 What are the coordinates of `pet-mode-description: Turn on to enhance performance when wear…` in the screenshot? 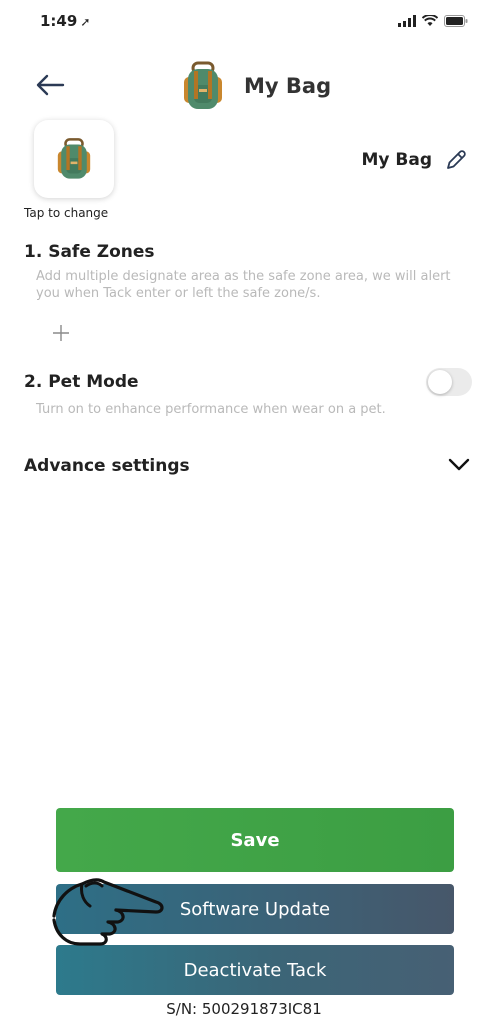 It's located at (211, 409).